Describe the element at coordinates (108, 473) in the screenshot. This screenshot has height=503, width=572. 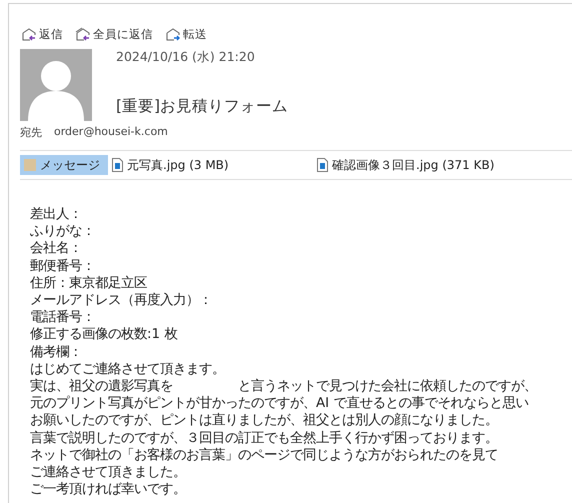
I see `body-line: ご連絡させて頂きました。` at that location.